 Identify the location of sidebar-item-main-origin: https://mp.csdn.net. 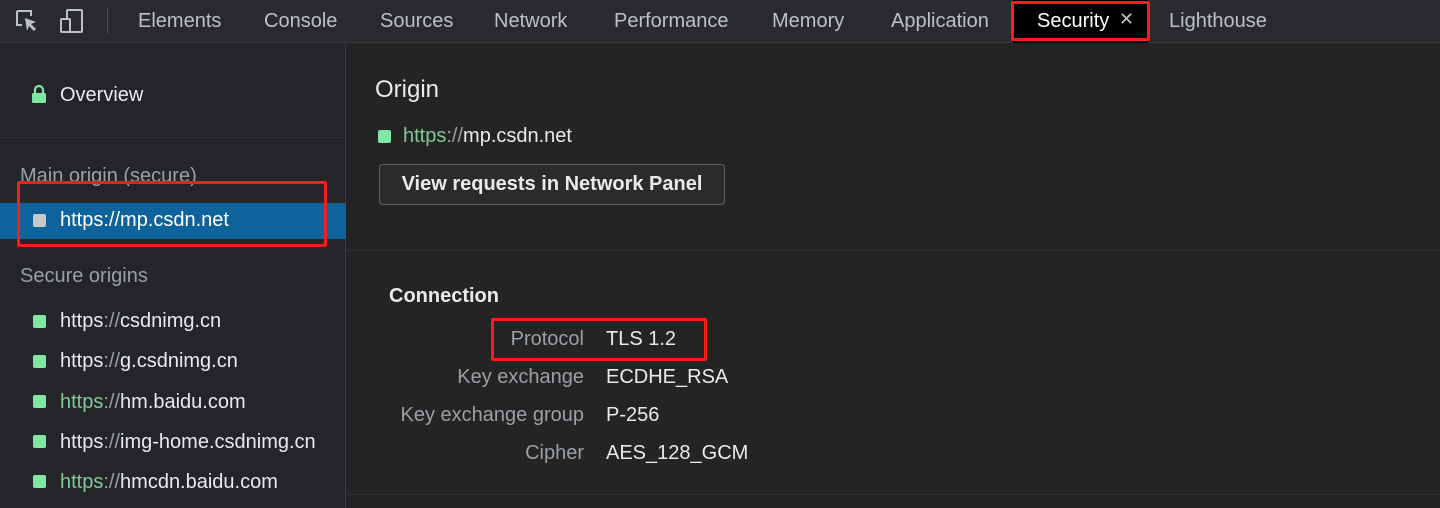
(173, 221).